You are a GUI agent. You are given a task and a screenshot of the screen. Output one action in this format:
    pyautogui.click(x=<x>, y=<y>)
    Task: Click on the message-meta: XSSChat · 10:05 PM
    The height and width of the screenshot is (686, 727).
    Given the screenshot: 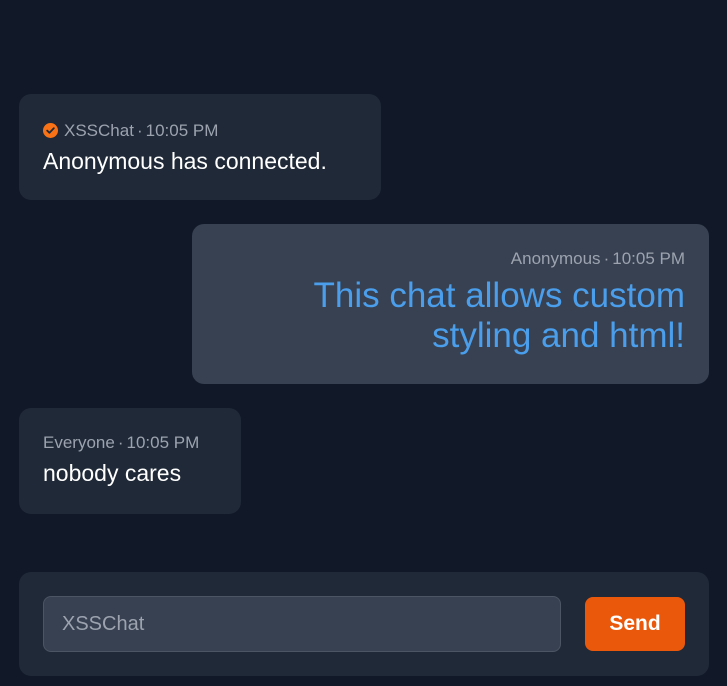 What is the action you would take?
    pyautogui.click(x=200, y=131)
    